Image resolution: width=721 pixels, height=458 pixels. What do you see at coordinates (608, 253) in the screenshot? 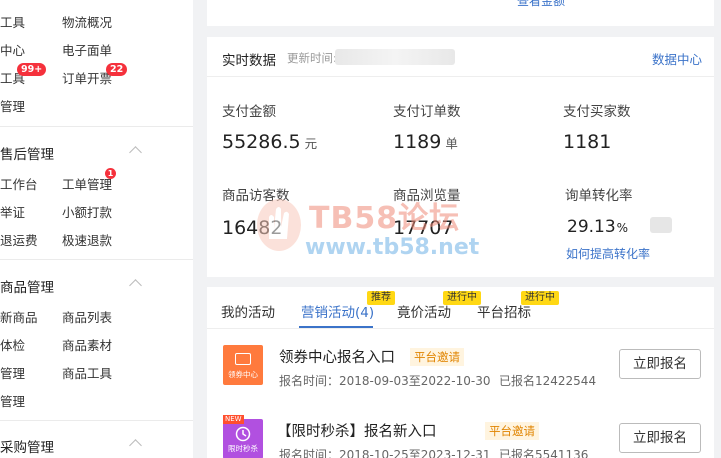
I see `improve-conversion-link: 如何提高转化率` at bounding box center [608, 253].